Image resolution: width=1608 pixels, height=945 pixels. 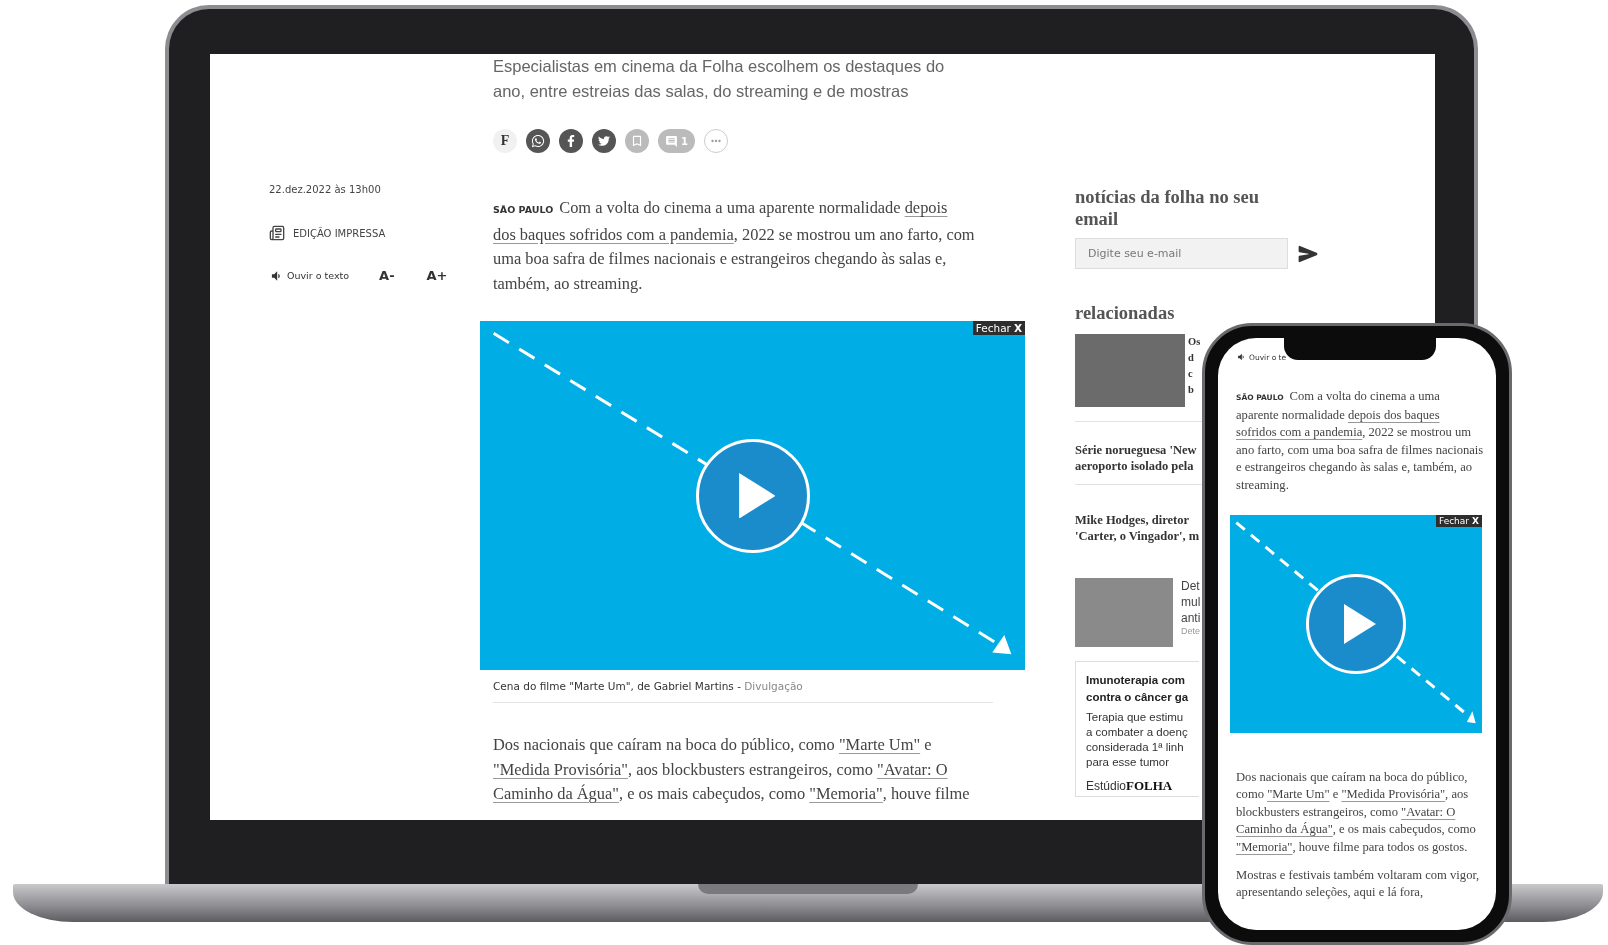 I want to click on publish-date: 22.dez.2022 às 13h00, so click(x=325, y=189).